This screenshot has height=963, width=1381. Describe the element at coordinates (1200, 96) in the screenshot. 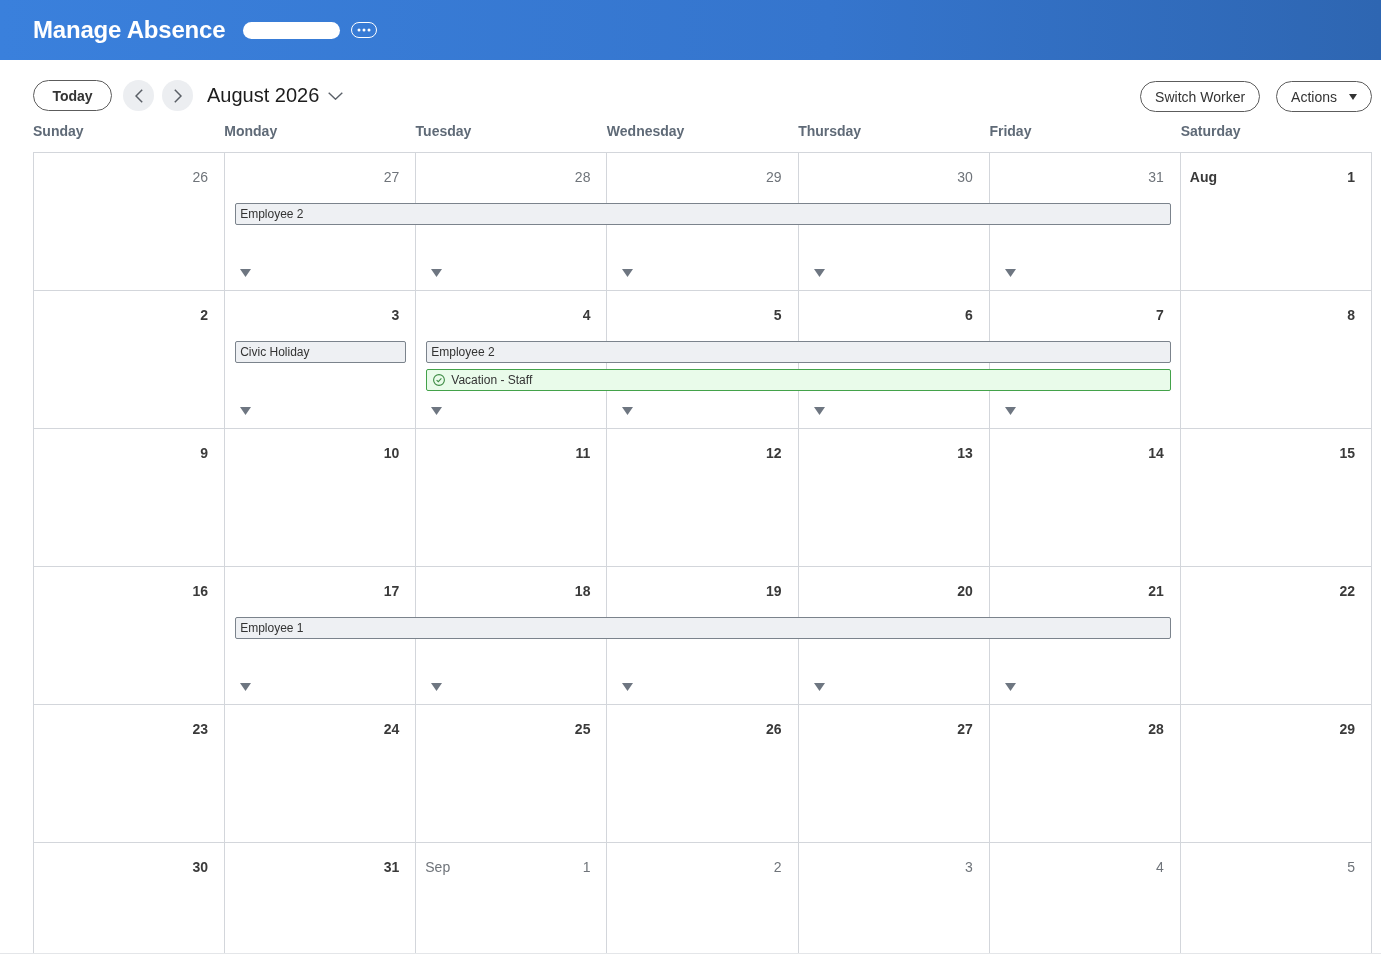

I see `toolbar-button: Switch Worker` at that location.